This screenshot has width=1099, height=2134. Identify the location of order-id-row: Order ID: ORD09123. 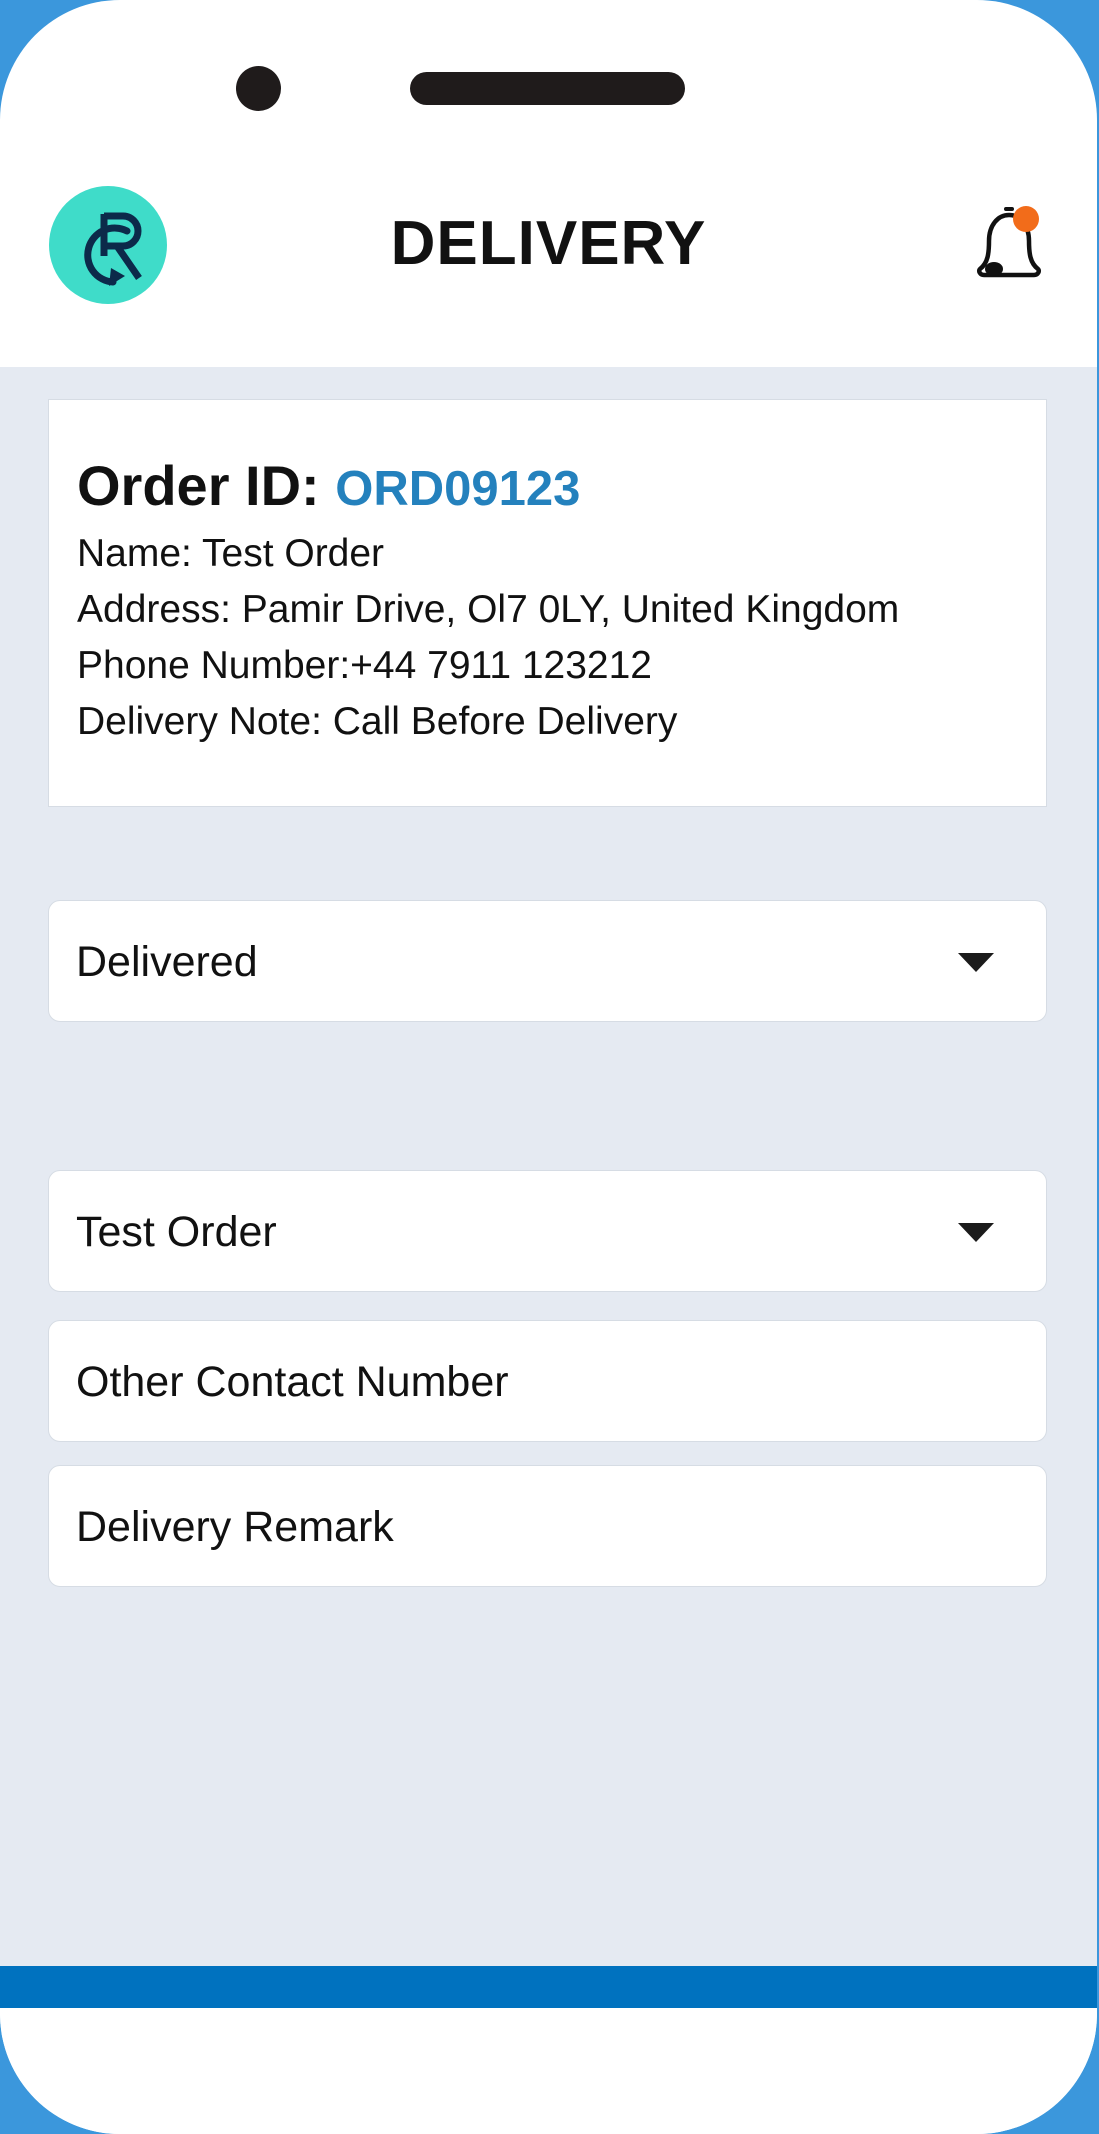
(561, 487).